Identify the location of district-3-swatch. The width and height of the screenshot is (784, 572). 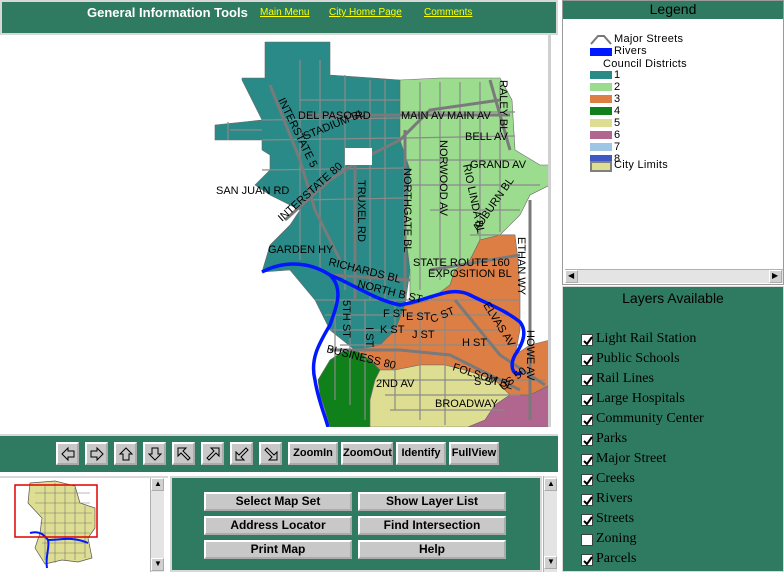
(601, 99).